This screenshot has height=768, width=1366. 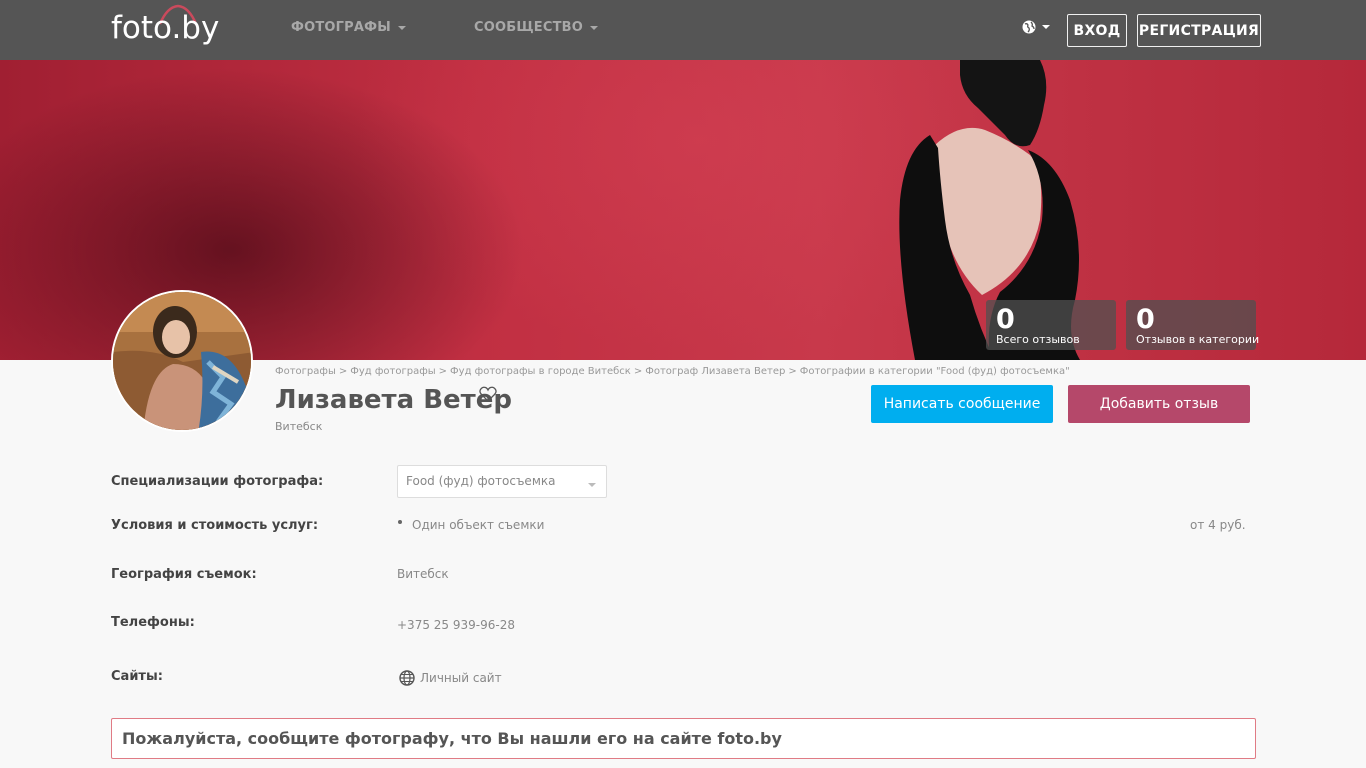 What do you see at coordinates (1198, 339) in the screenshot?
I see `category-reviews-label: Отзывов в категории` at bounding box center [1198, 339].